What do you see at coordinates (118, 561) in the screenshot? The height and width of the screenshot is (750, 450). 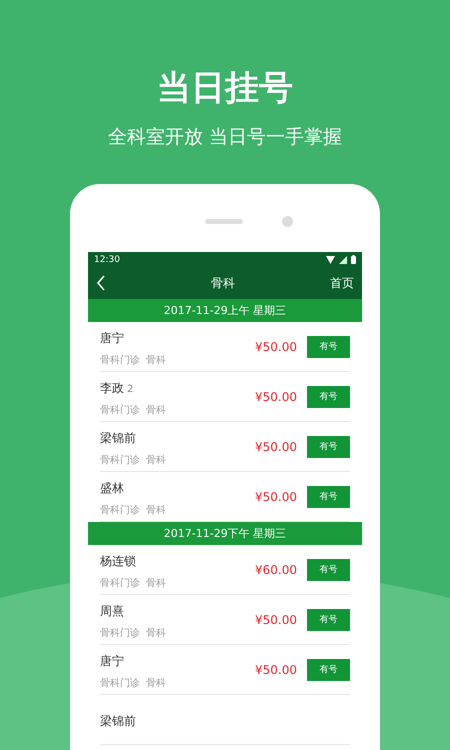 I see `doctor-name: 杨连锁` at bounding box center [118, 561].